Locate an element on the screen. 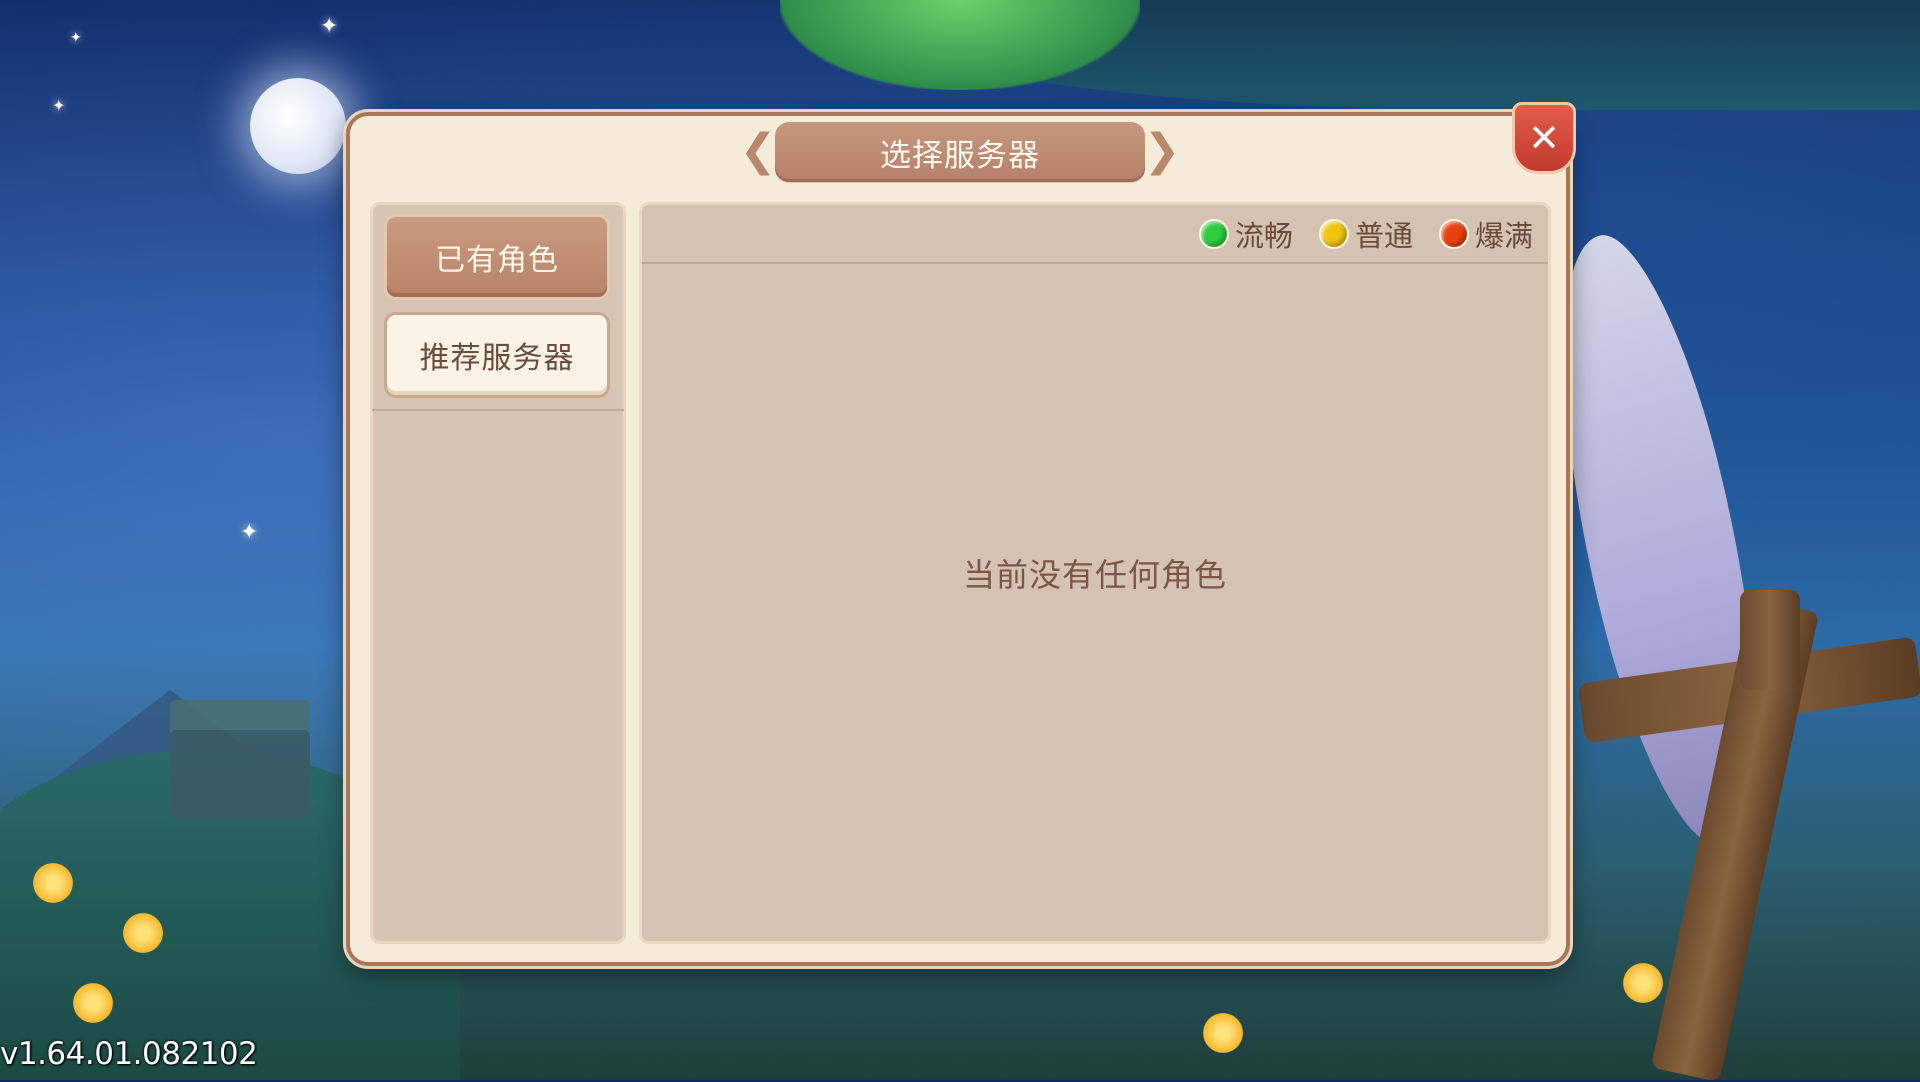  legend-full: 爆满 is located at coordinates (1486, 234).